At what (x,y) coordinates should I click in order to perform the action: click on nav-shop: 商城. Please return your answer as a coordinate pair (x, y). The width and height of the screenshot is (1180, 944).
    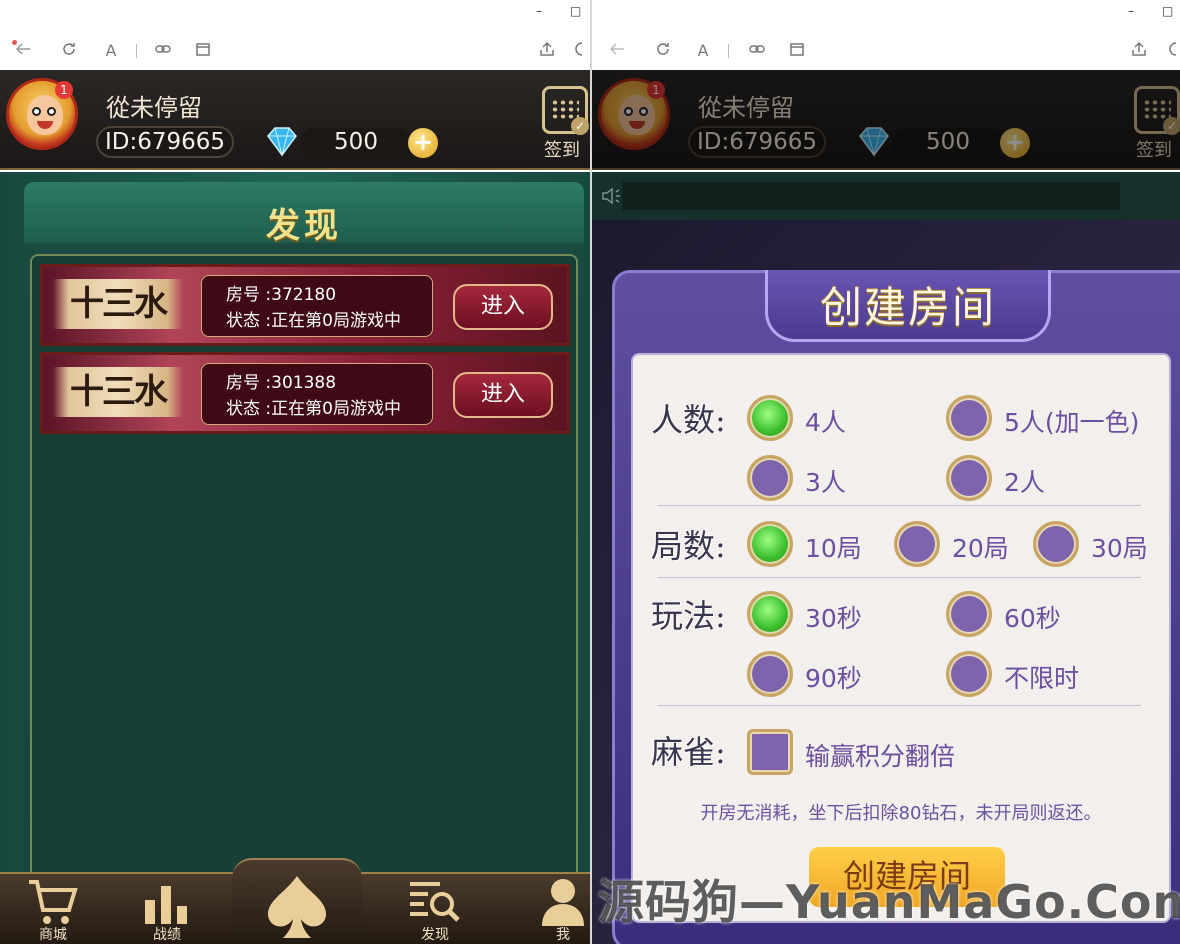
    Looking at the image, I should click on (53, 909).